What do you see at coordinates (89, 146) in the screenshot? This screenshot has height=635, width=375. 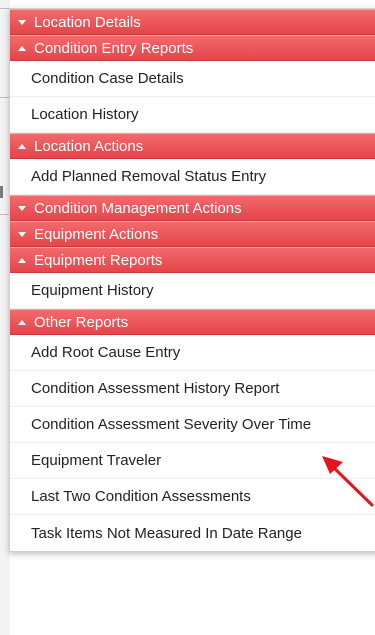 I see `section-header-label: Location Actions` at bounding box center [89, 146].